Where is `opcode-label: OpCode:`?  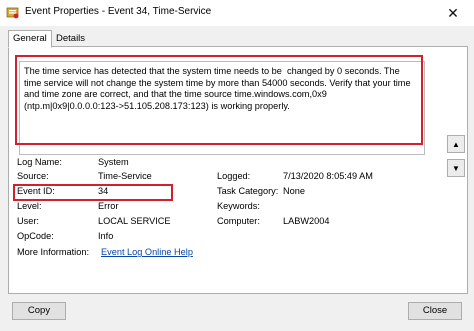 opcode-label: OpCode: is located at coordinates (35, 236).